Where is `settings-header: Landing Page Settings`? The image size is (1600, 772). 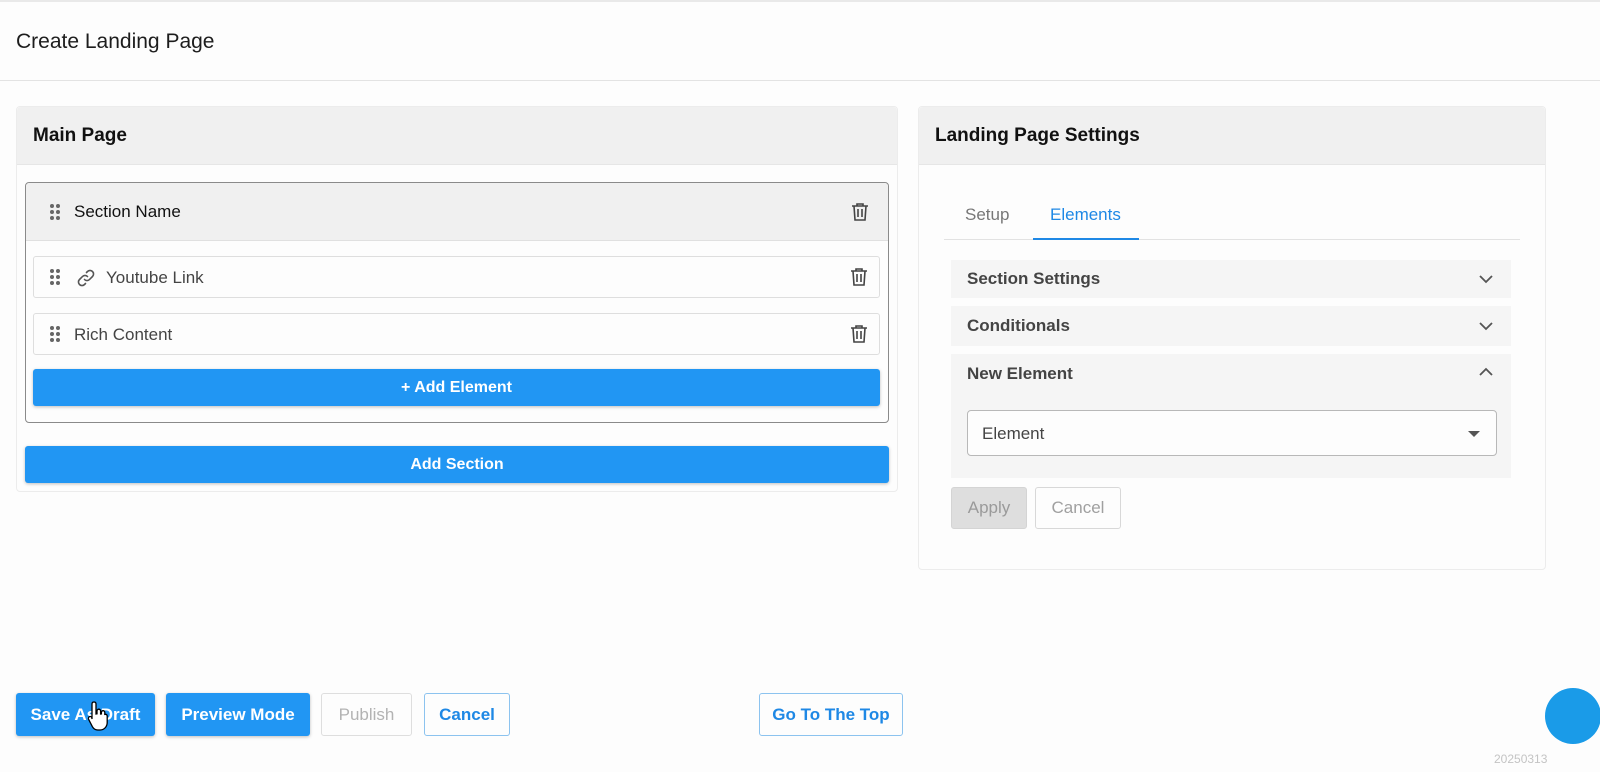 settings-header: Landing Page Settings is located at coordinates (1232, 136).